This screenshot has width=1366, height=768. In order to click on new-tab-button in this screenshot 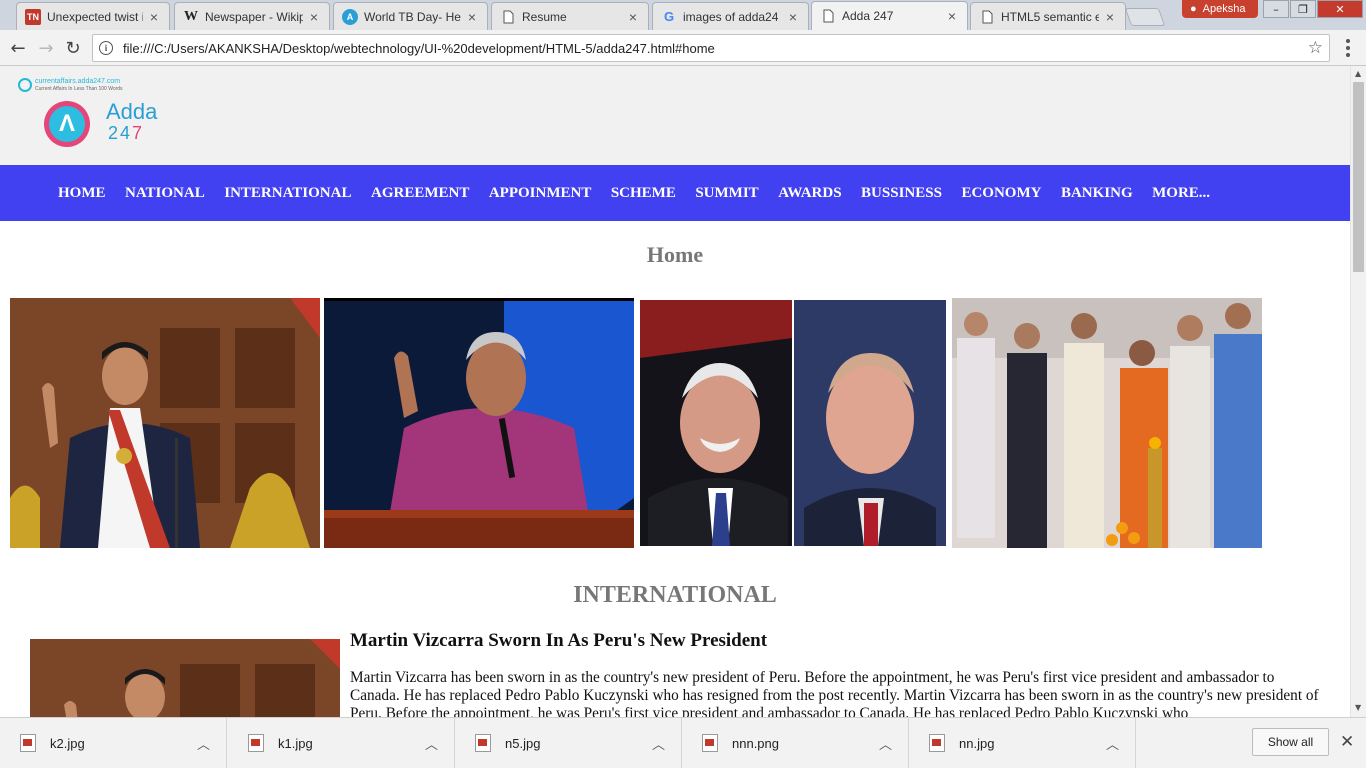, I will do `click(1145, 17)`.